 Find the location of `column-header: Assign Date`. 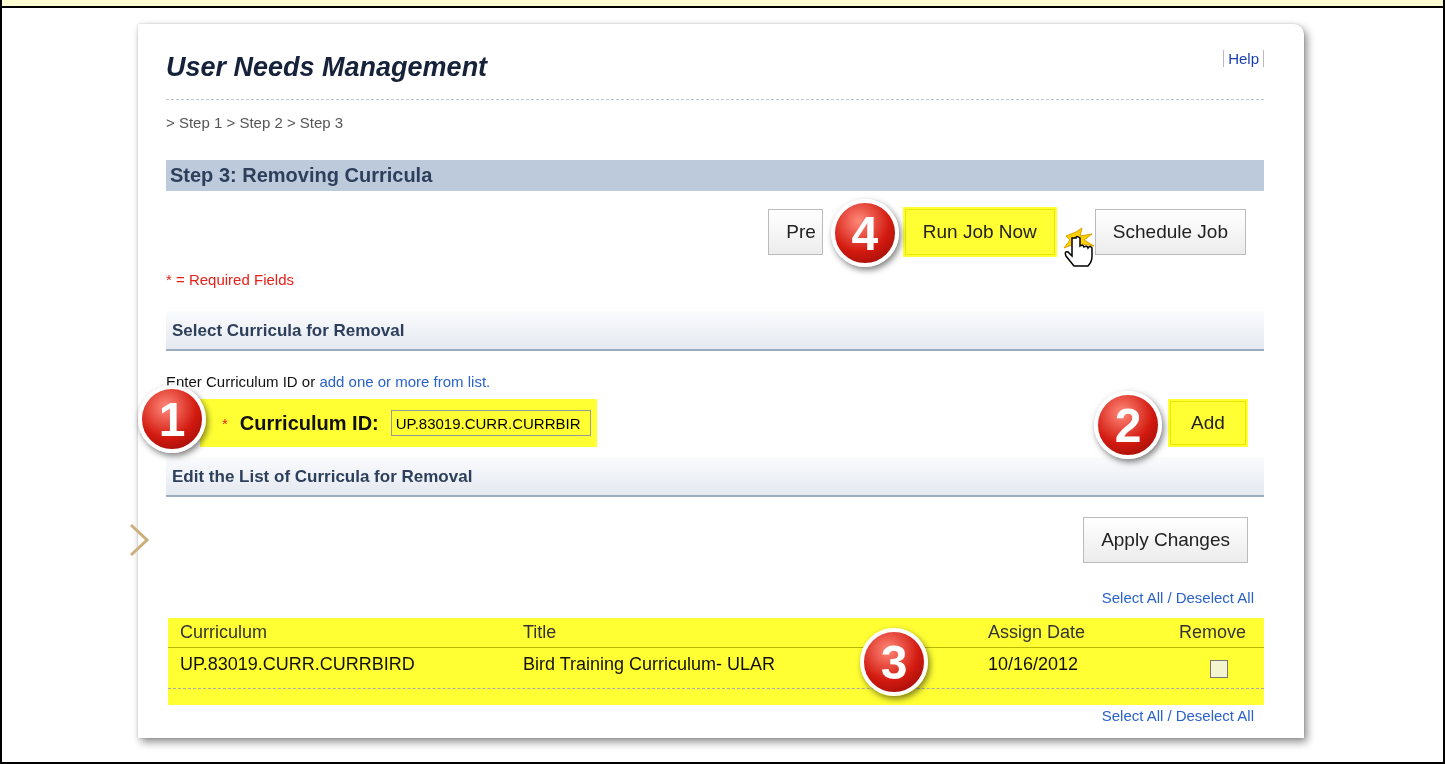

column-header: Assign Date is located at coordinates (1037, 632).